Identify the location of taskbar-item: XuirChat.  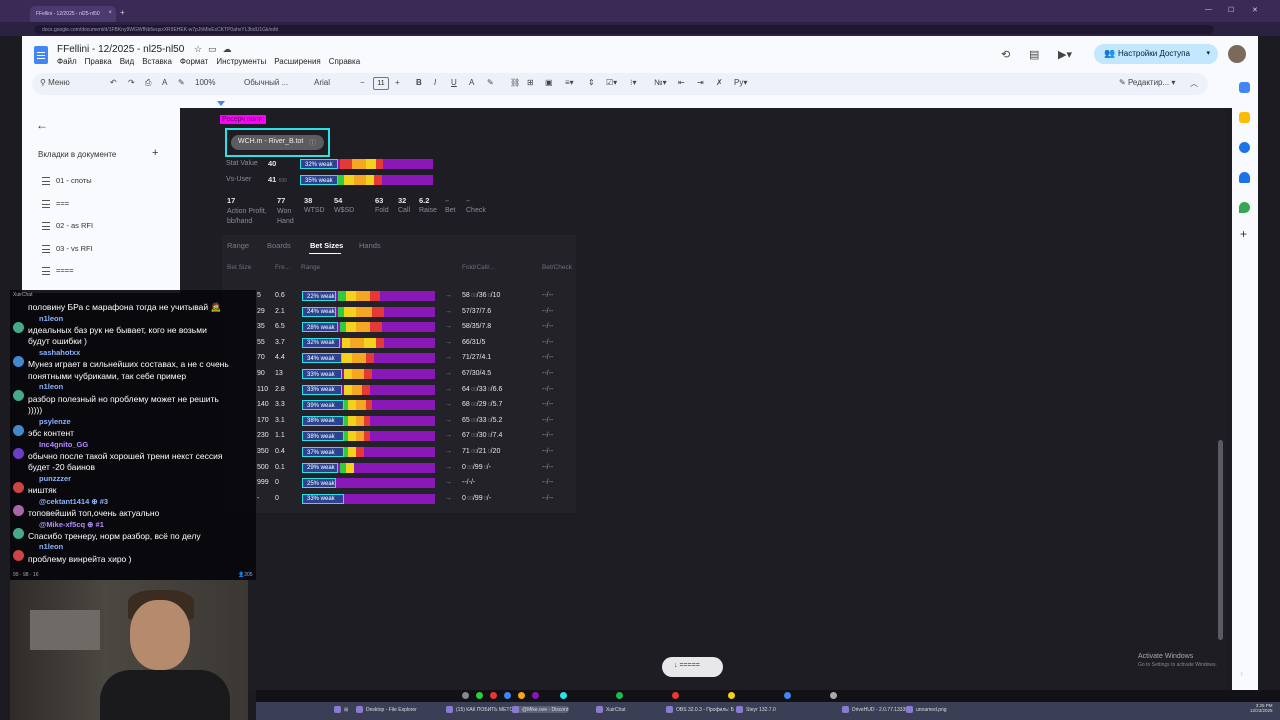
(610, 709).